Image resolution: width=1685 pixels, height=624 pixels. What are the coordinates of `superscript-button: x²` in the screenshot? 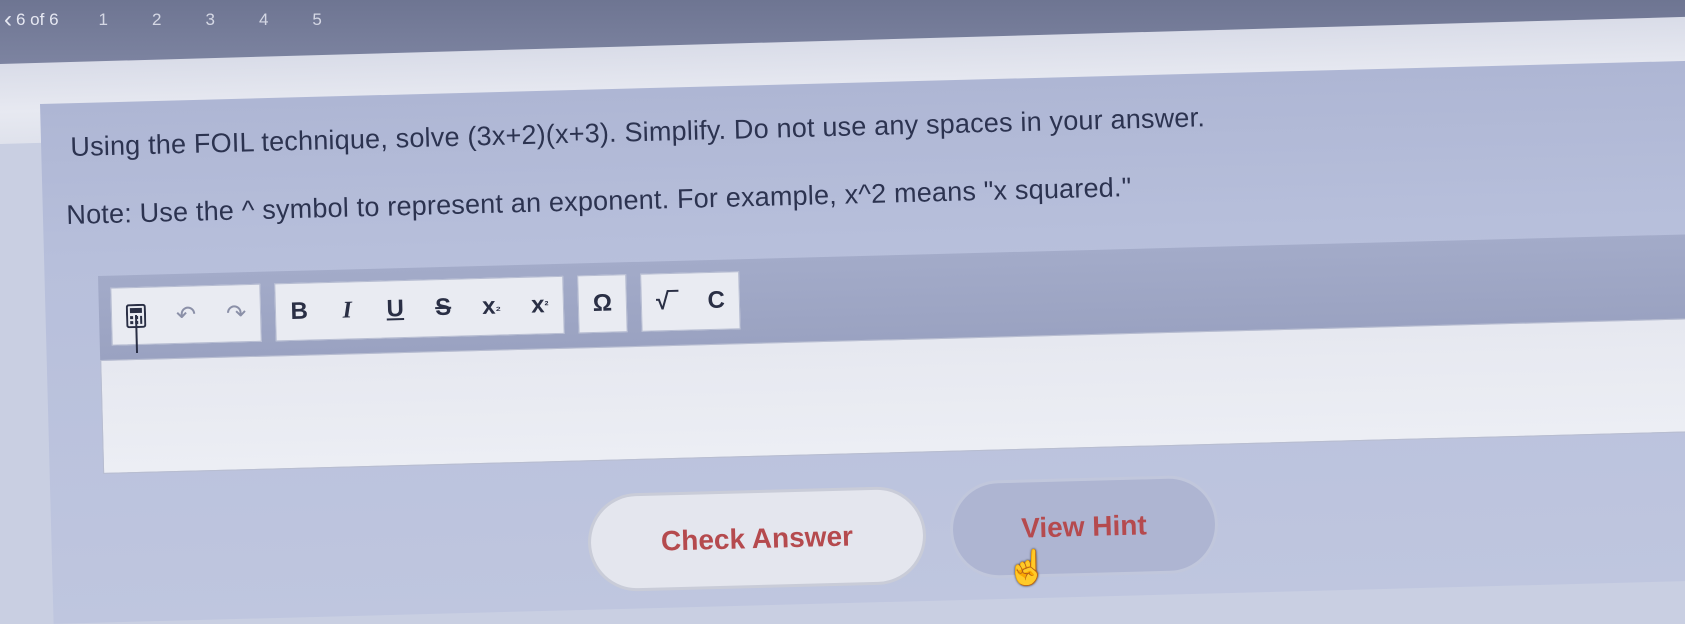 It's located at (539, 305).